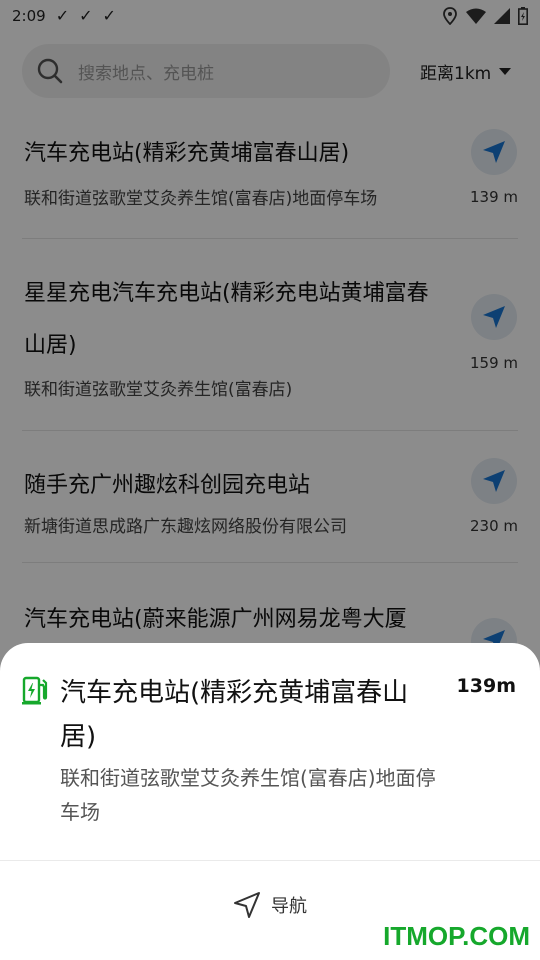  Describe the element at coordinates (248, 795) in the screenshot. I see `sheet-address: 联和街道弦歌堂艾灸养生馆(富春店)地面停车场` at that location.